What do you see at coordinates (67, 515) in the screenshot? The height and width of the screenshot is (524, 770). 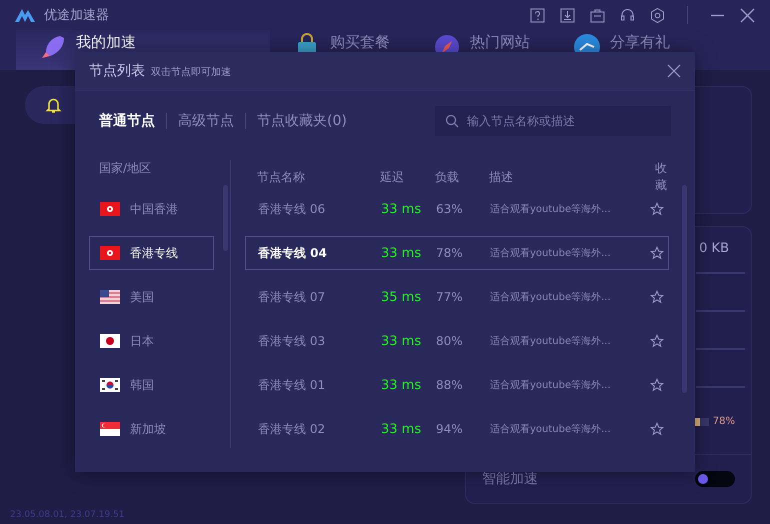 I see `version-text: 23.05.08.01, 23.07.19.51` at bounding box center [67, 515].